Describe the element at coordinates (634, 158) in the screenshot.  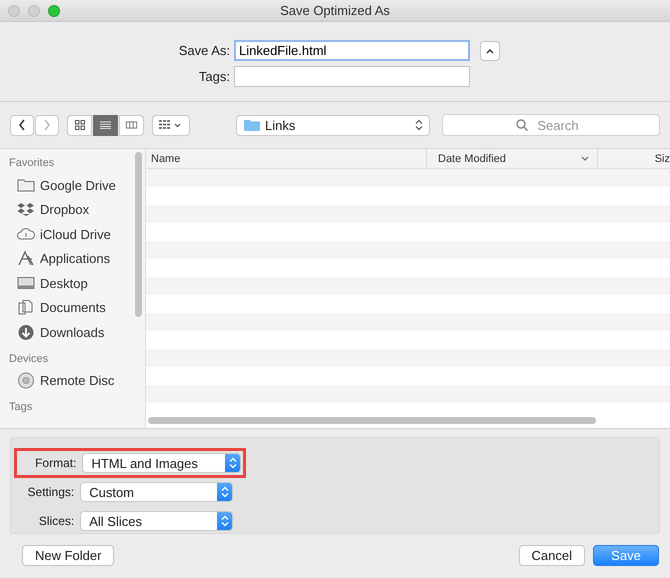
I see `column-header: Siz` at that location.